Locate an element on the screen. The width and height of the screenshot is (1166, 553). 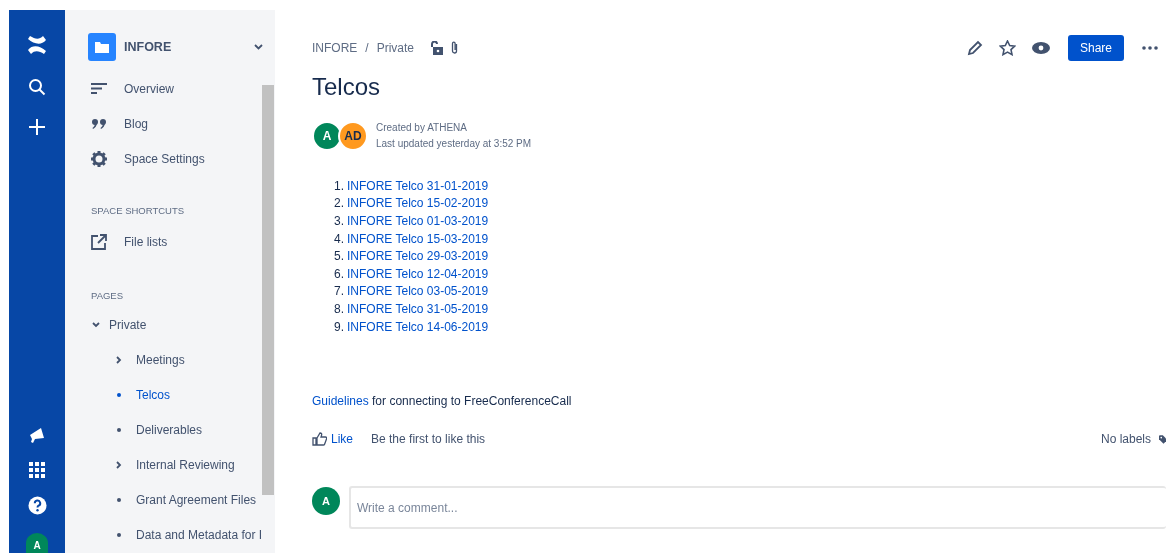
guidelines-link: Guidelines is located at coordinates (340, 401).